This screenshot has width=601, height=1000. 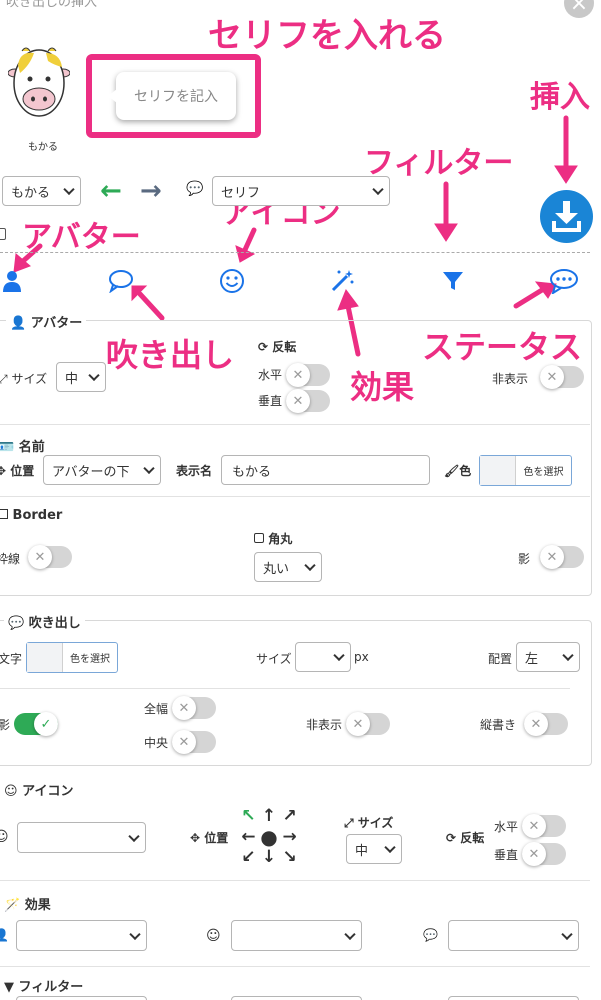 What do you see at coordinates (324, 725) in the screenshot?
I see `balloon-hide-label: 非表示` at bounding box center [324, 725].